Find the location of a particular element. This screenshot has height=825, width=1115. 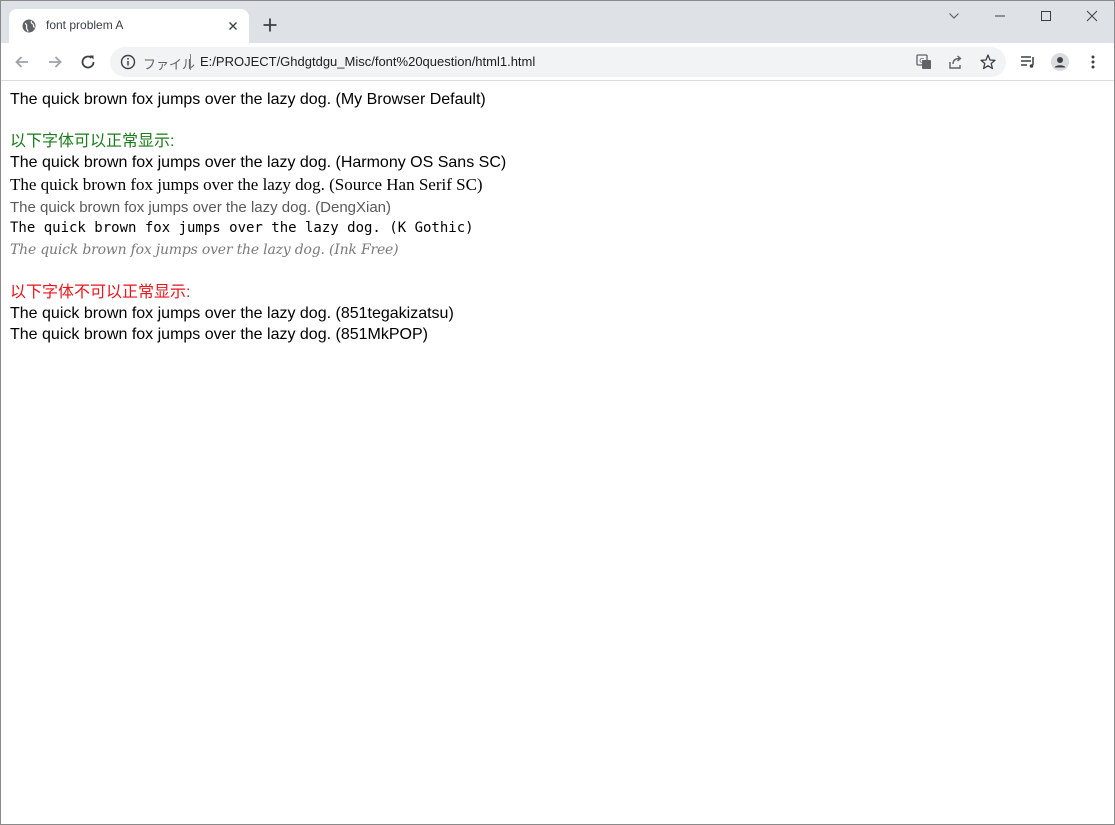

share-icon is located at coordinates (956, 62).